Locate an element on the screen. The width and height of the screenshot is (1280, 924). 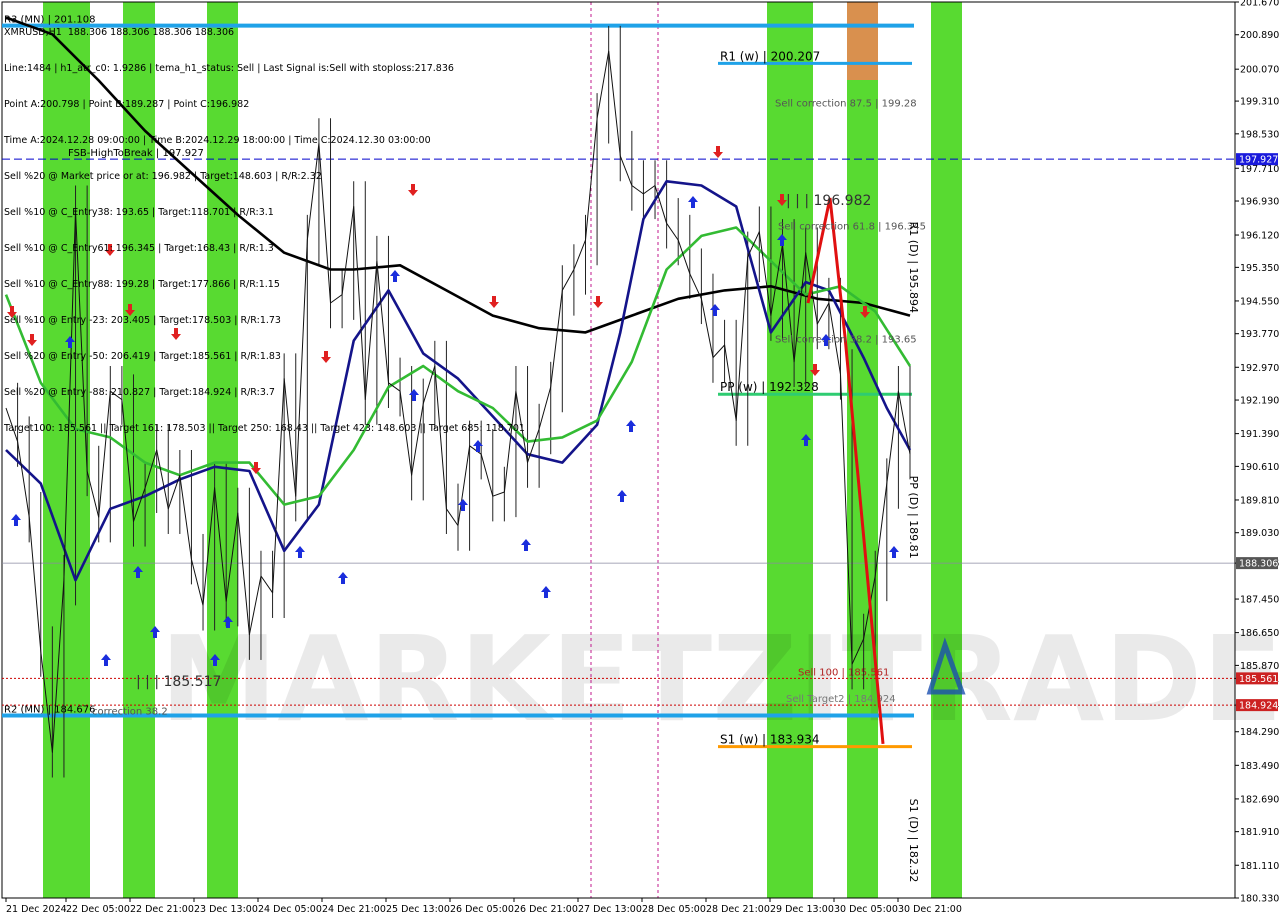
y-tick-label: 196.120 is located at coordinates (1259, 236).